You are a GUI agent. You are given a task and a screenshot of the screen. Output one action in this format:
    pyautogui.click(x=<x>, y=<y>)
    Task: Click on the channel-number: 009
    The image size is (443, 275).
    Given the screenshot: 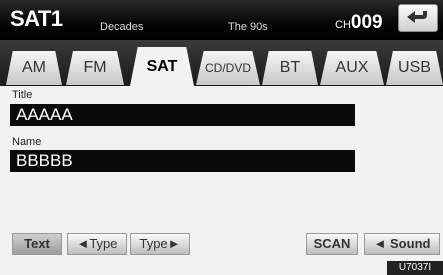 What is the action you would take?
    pyautogui.click(x=366, y=22)
    